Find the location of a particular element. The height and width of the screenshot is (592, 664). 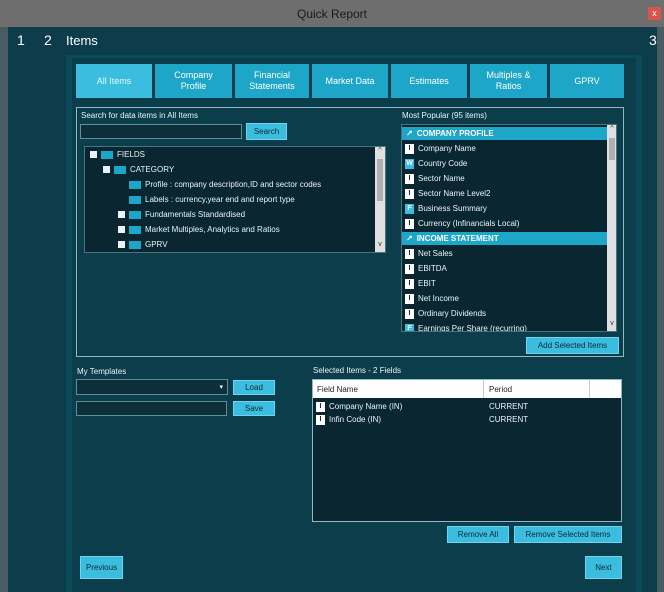

template-select: ▾ is located at coordinates (152, 387).